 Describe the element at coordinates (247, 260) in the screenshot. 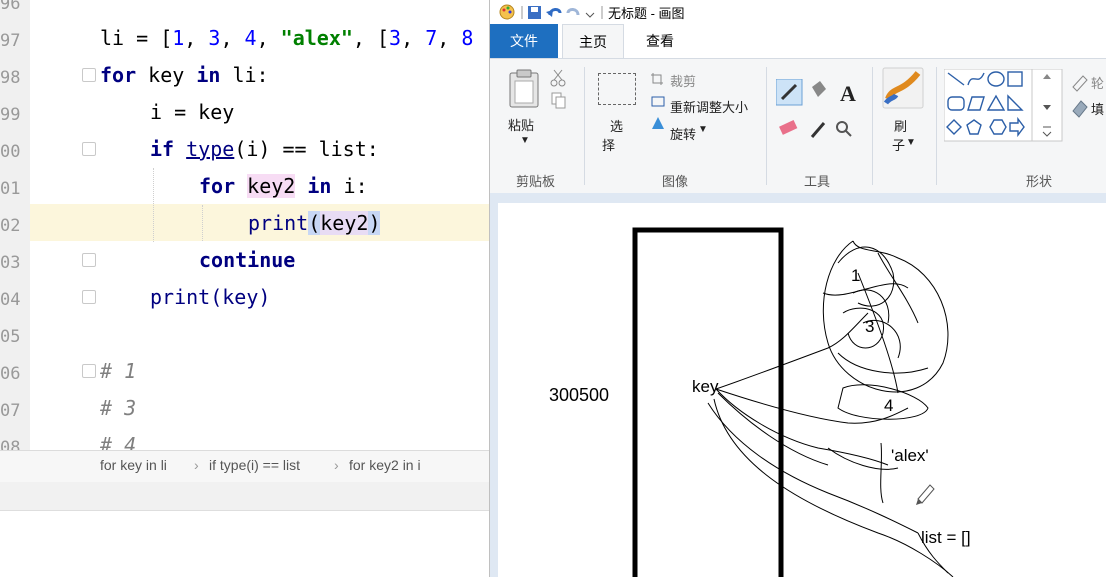

I see `code-line-103: continue` at that location.